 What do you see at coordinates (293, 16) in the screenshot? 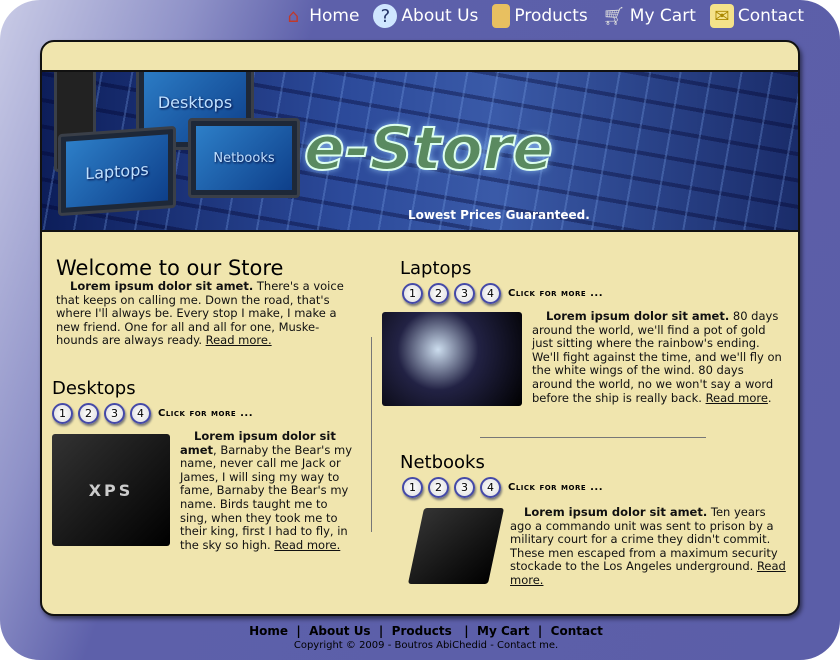
I see `home-icon: ⌂` at bounding box center [293, 16].